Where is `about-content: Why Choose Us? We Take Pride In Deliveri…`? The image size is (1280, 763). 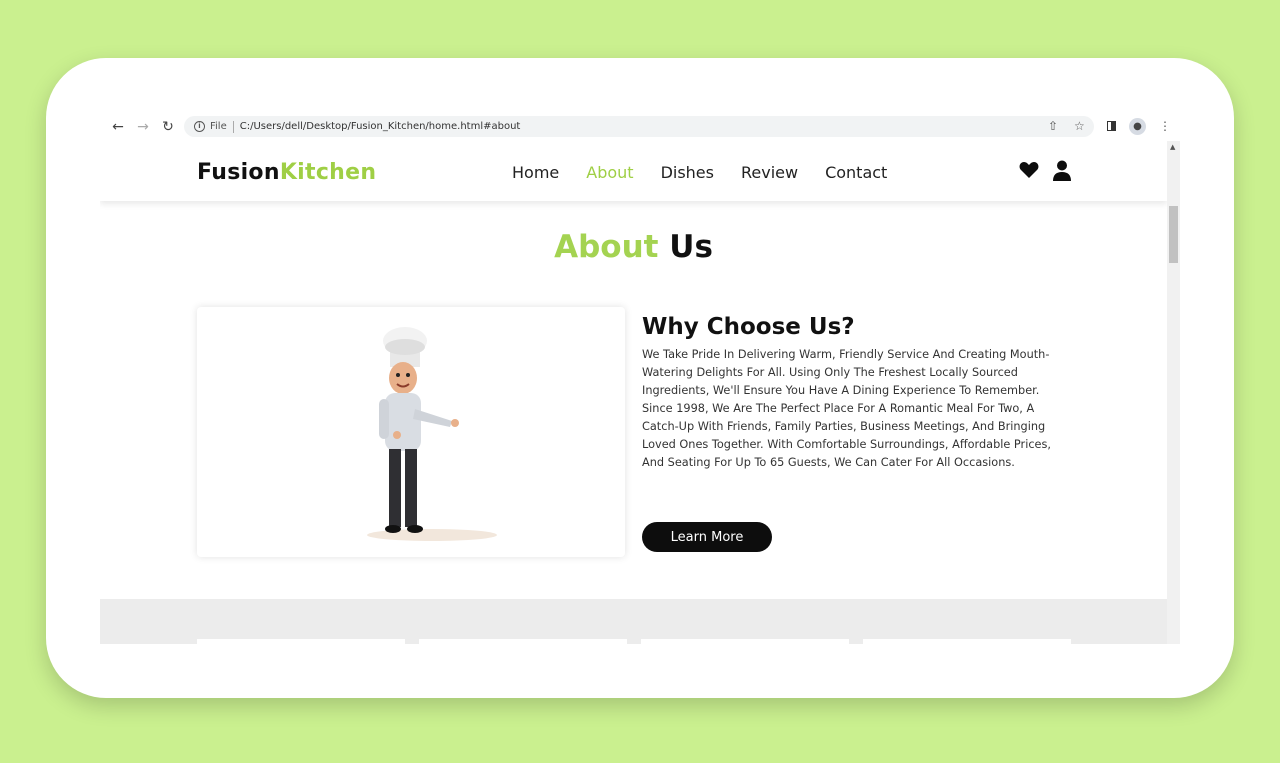
about-content: Why Choose Us? We Take Pride In Deliveri… is located at coordinates (857, 393).